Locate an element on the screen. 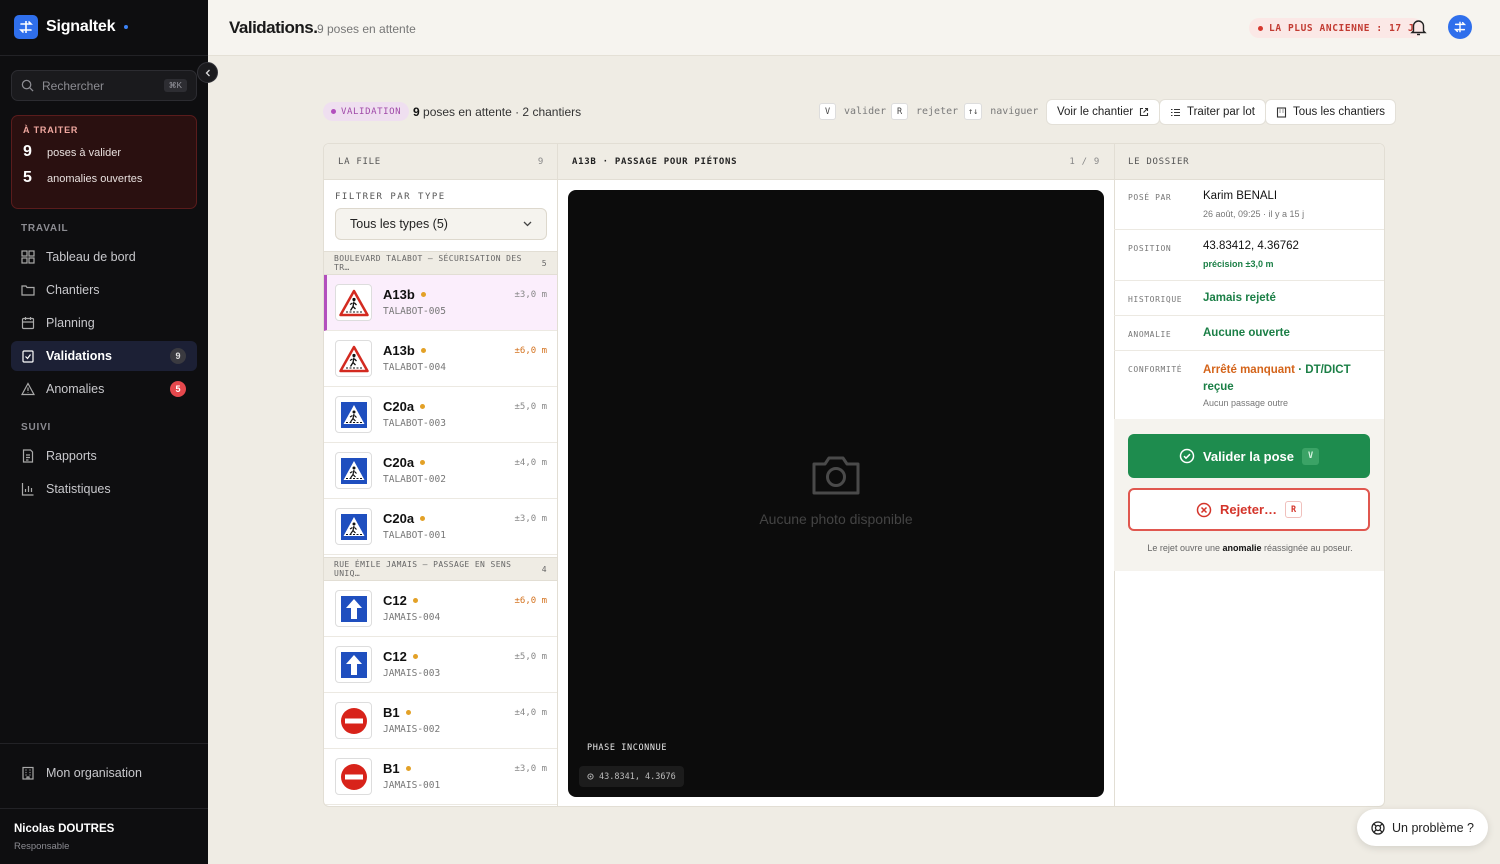 The width and height of the screenshot is (1500, 864). sign-ref: JAMAIS-001 is located at coordinates (412, 785).